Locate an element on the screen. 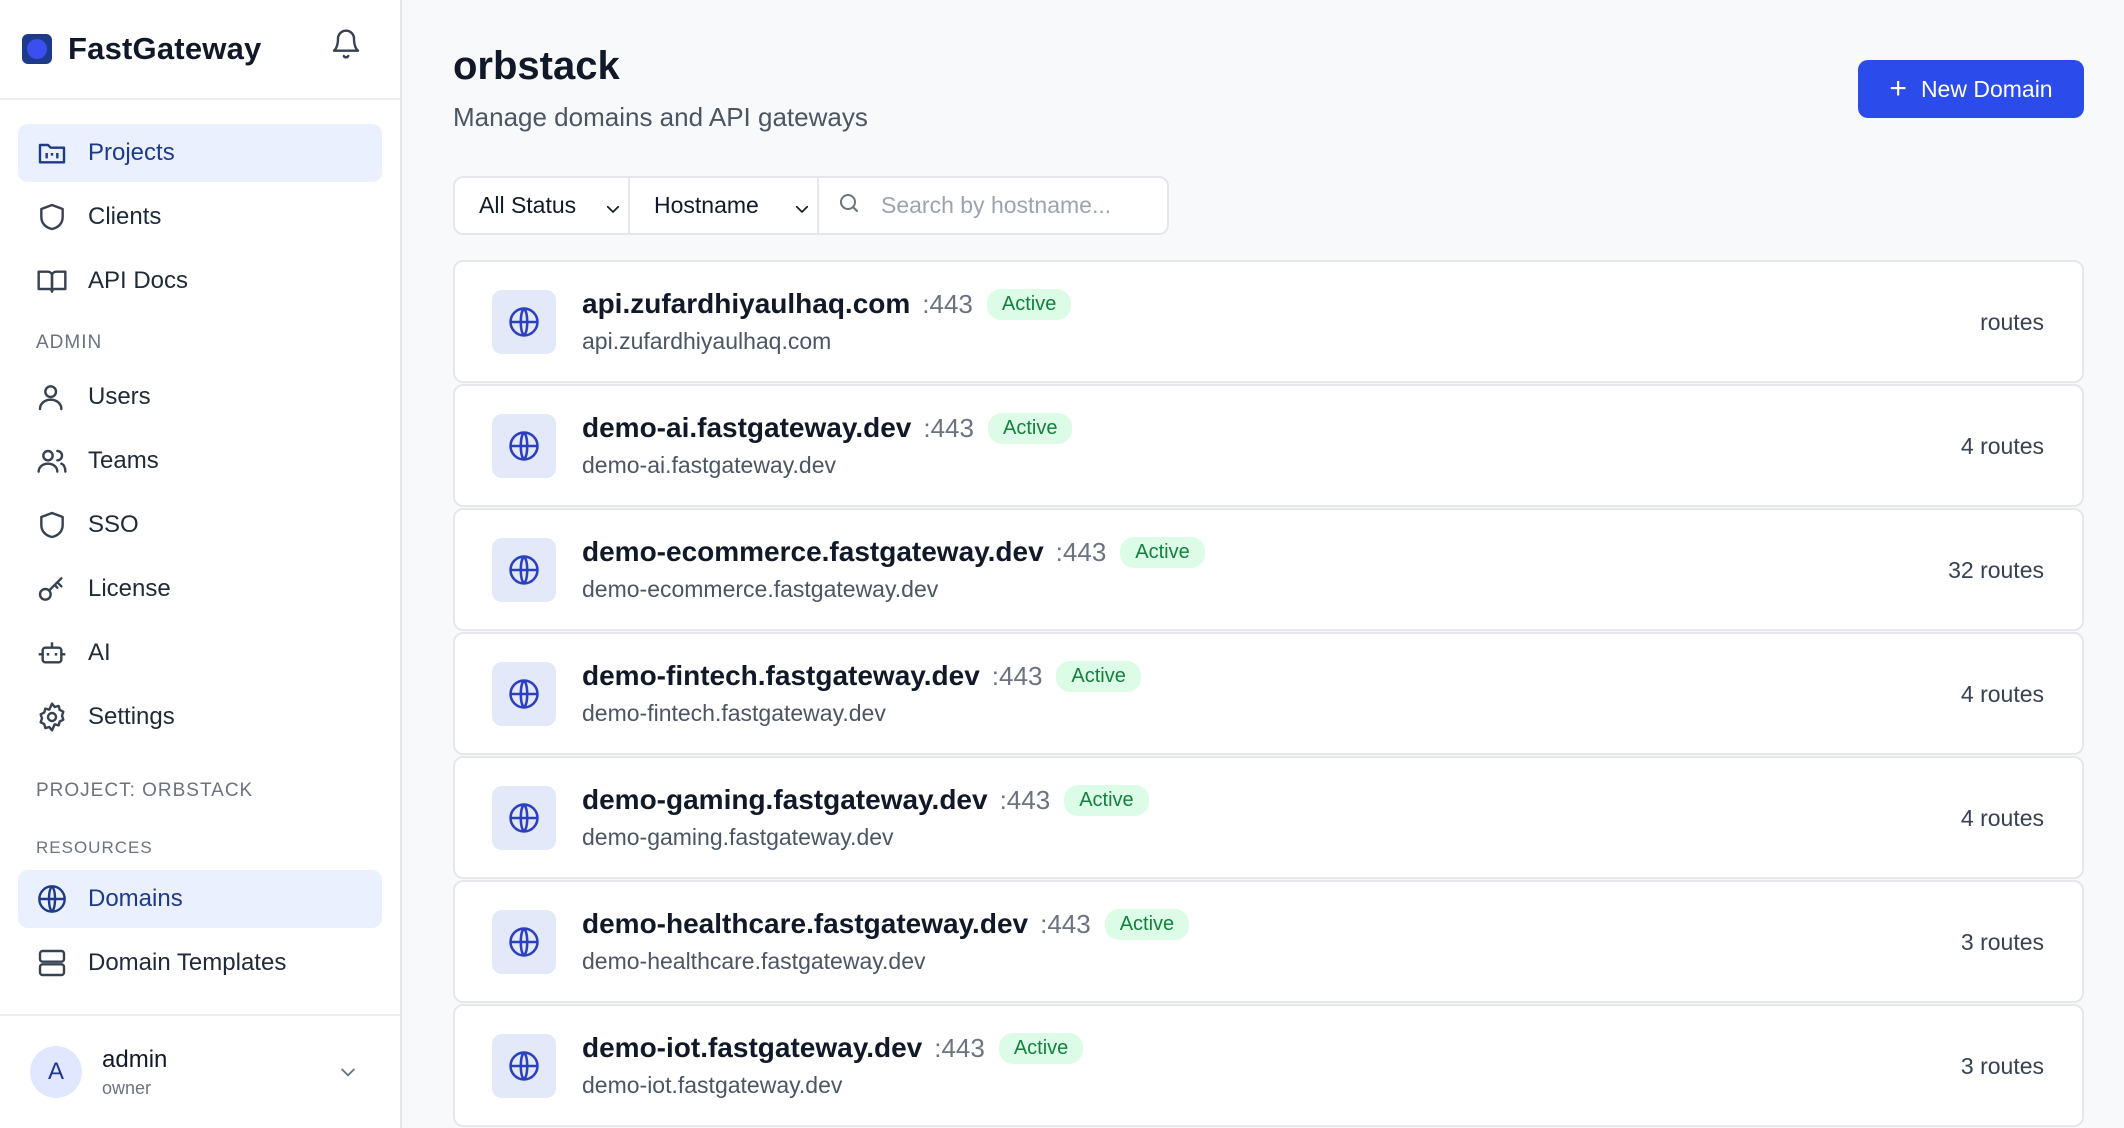 The width and height of the screenshot is (2124, 1128). users-icon is located at coordinates (52, 461).